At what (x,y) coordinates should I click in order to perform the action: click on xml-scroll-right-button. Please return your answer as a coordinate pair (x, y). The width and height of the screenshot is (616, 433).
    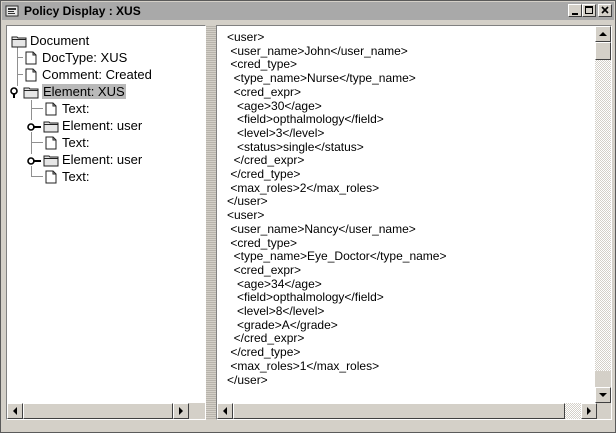
    Looking at the image, I should click on (589, 411).